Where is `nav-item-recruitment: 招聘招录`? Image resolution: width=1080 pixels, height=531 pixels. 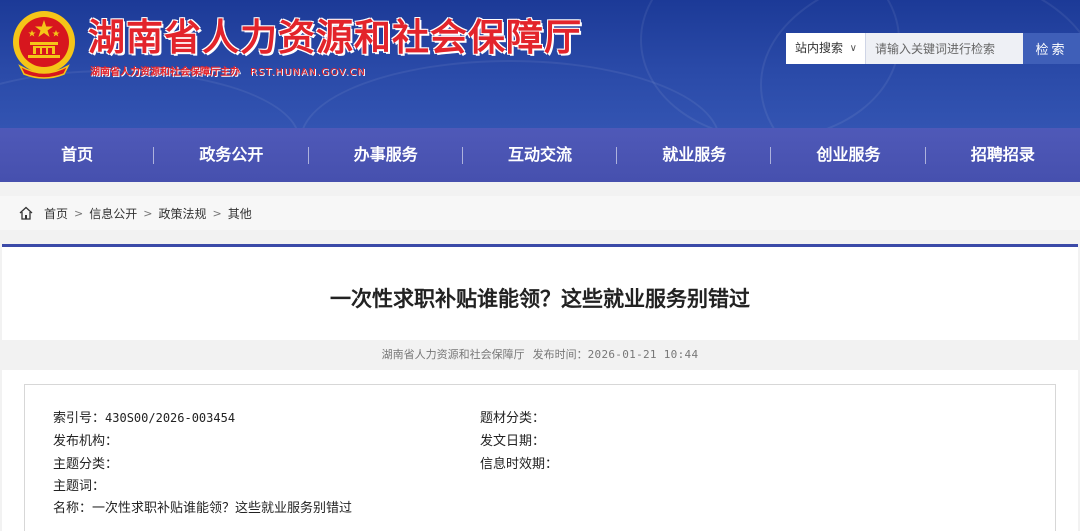
nav-item-recruitment: 招聘招录 is located at coordinates (1003, 155).